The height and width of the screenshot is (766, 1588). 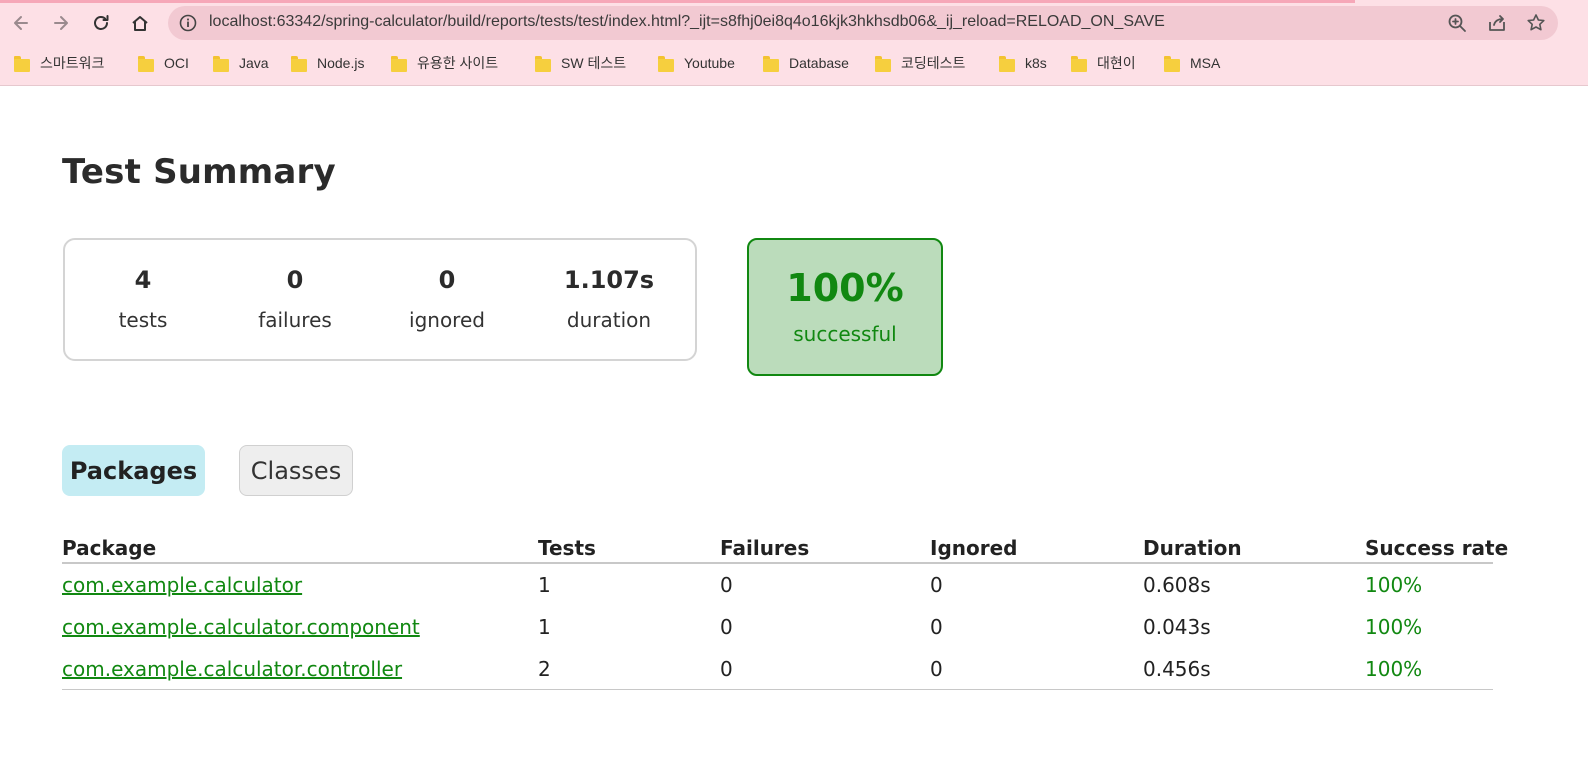 What do you see at coordinates (609, 280) in the screenshot?
I see `counter-value: 1.107s` at bounding box center [609, 280].